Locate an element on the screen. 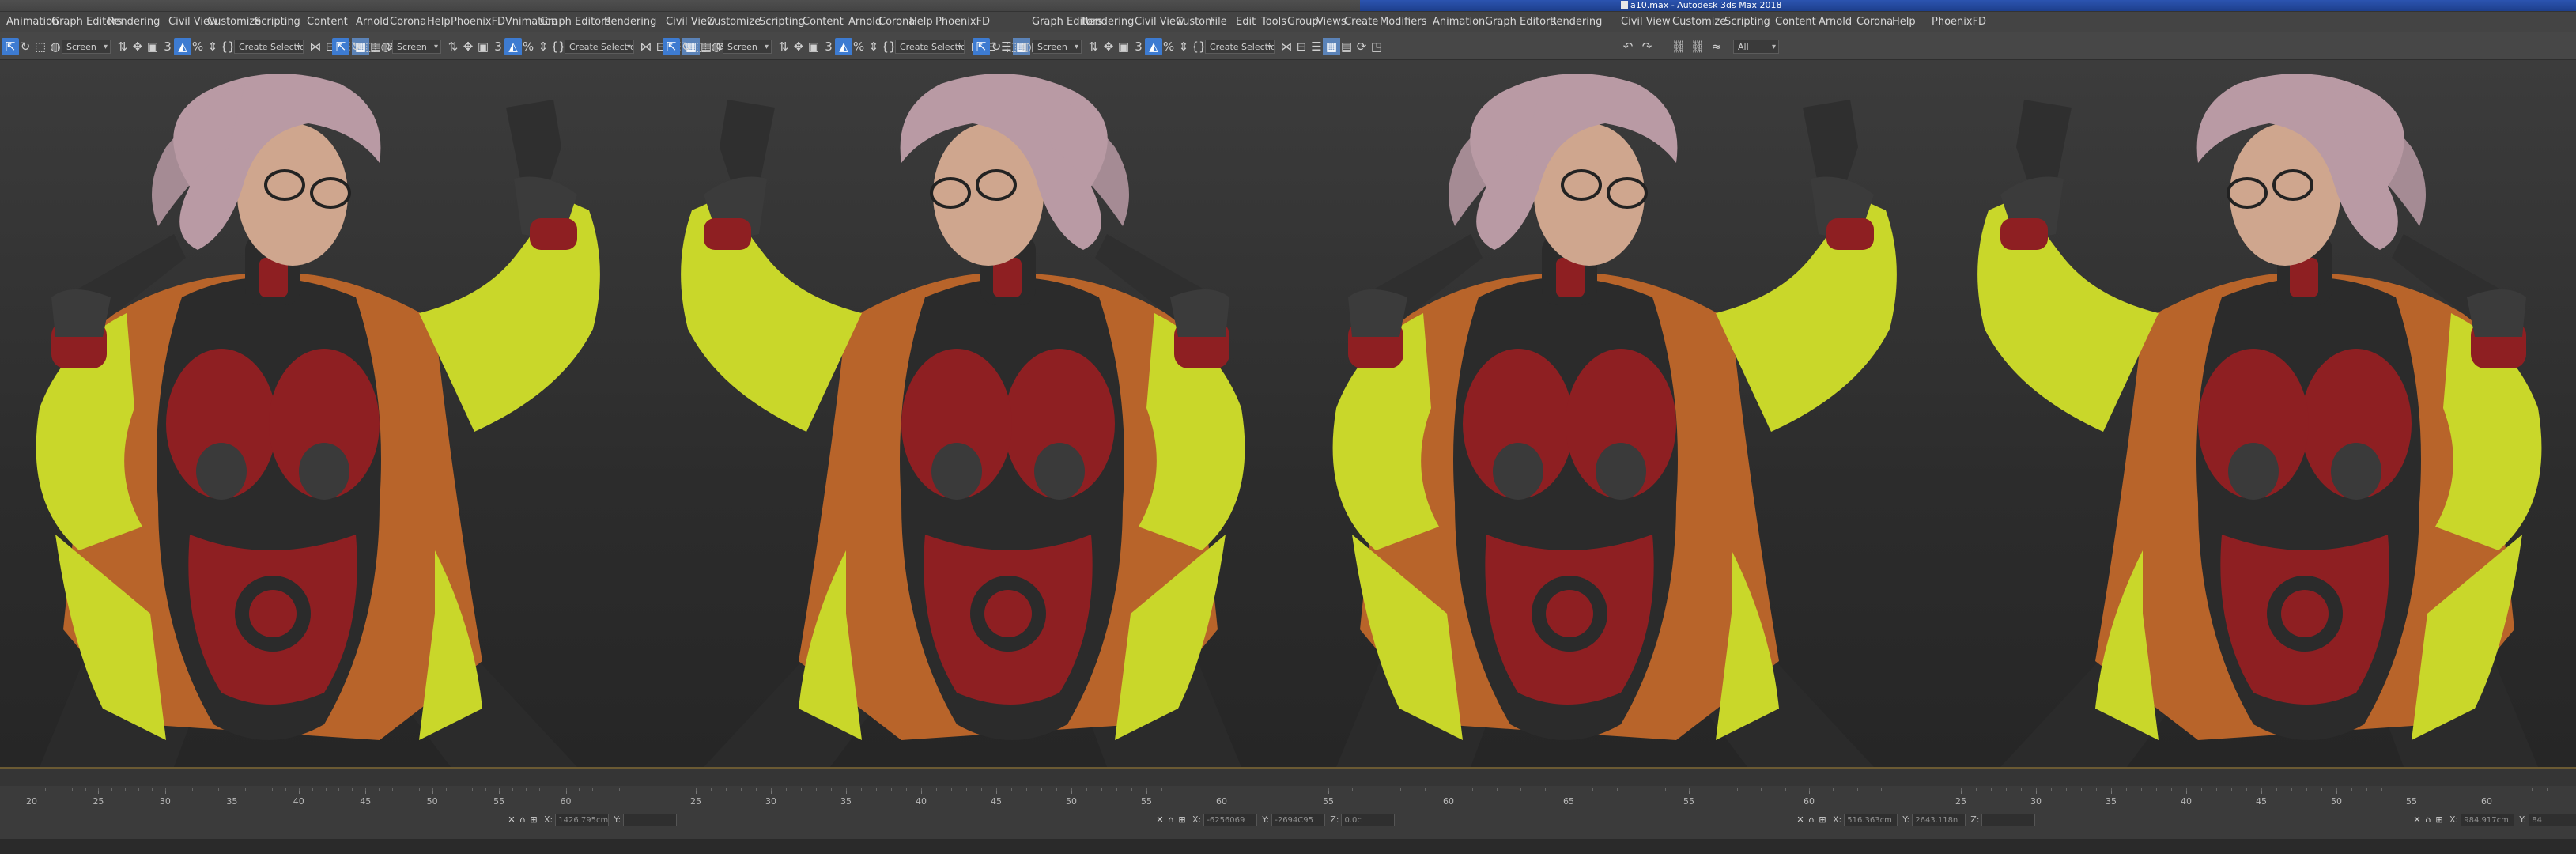 The width and height of the screenshot is (2576, 854). timeline-tick-label: 40 is located at coordinates (921, 802).